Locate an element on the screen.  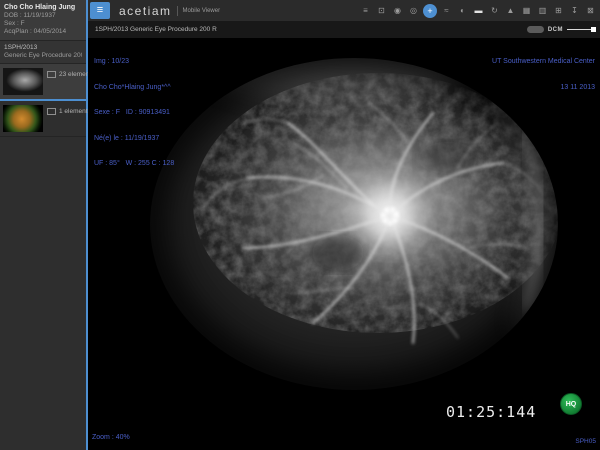
acetiam-logo: acetiam is located at coordinates (145, 10).